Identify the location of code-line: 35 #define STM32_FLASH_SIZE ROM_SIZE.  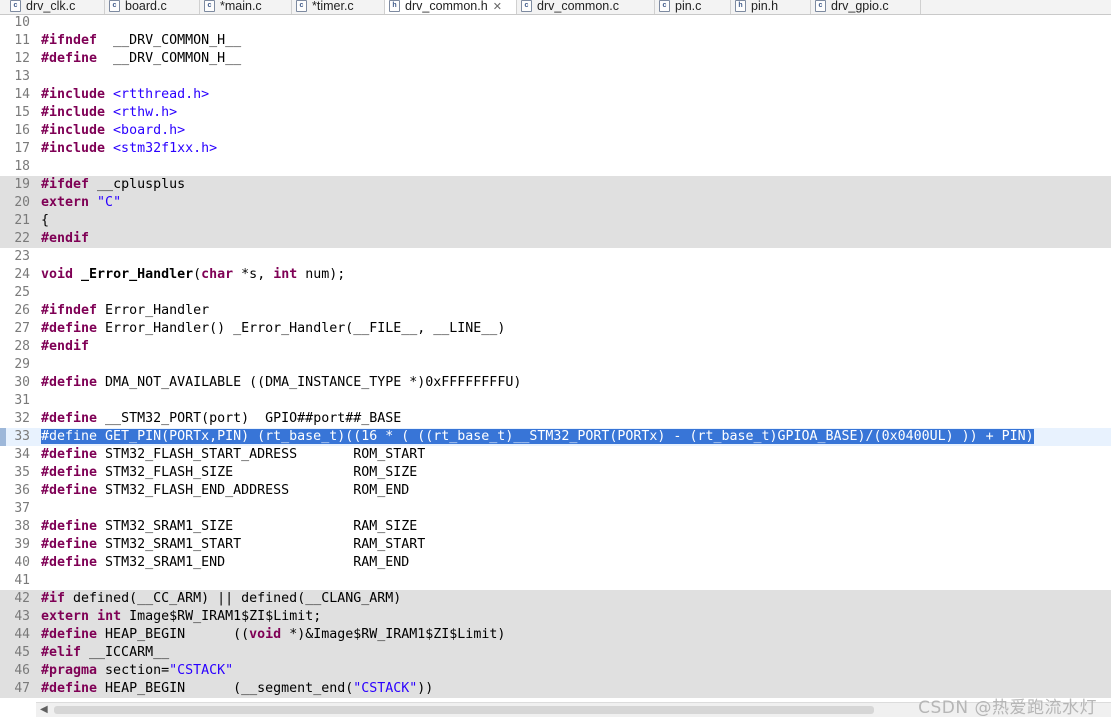
(555, 473).